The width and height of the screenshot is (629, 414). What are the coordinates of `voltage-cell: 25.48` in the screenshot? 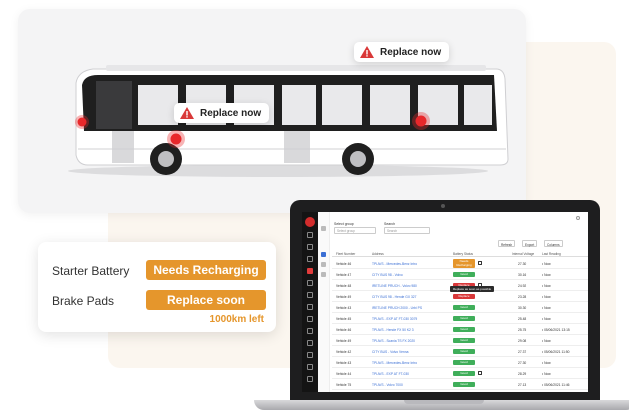 It's located at (522, 318).